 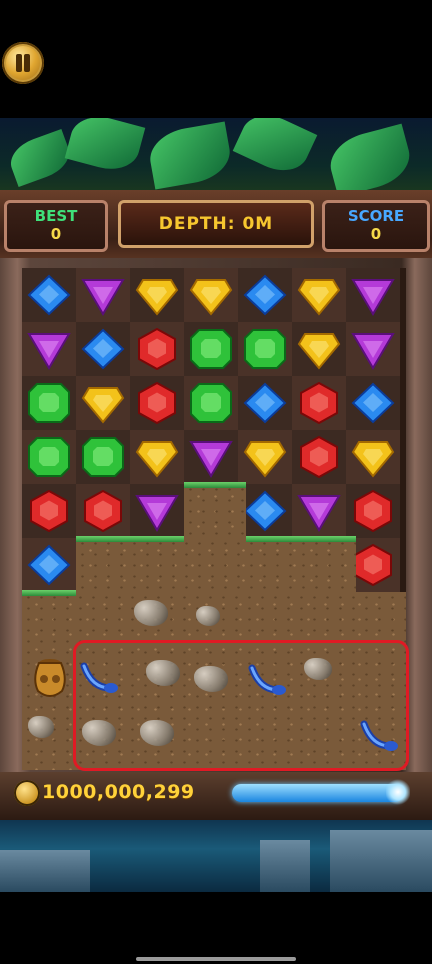 I want to click on jungle-backdrop, so click(x=216, y=158).